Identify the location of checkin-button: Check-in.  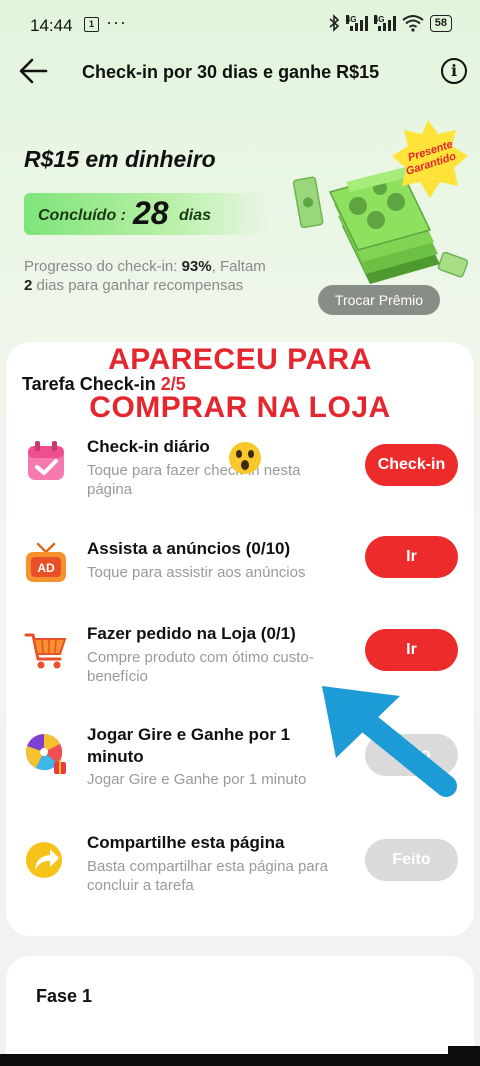
(411, 465).